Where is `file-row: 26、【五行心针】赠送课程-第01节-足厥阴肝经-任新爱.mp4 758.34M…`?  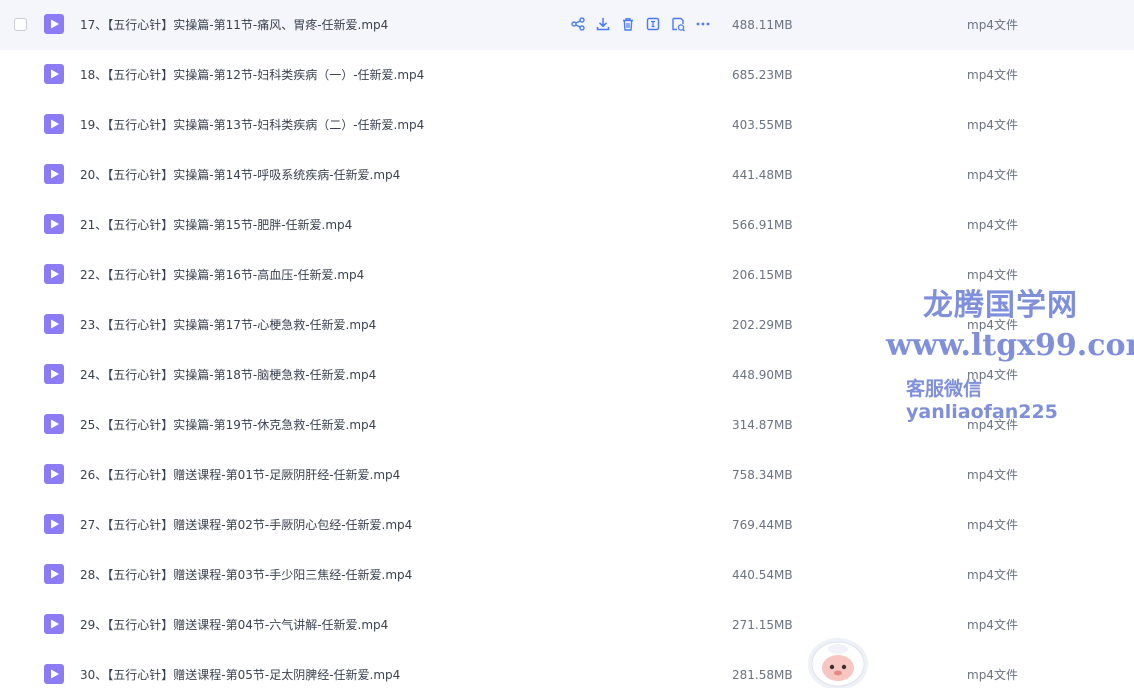
file-row: 26、【五行心针】赠送课程-第01节-足厥阴肝经-任新爱.mp4 758.34M… is located at coordinates (567, 475).